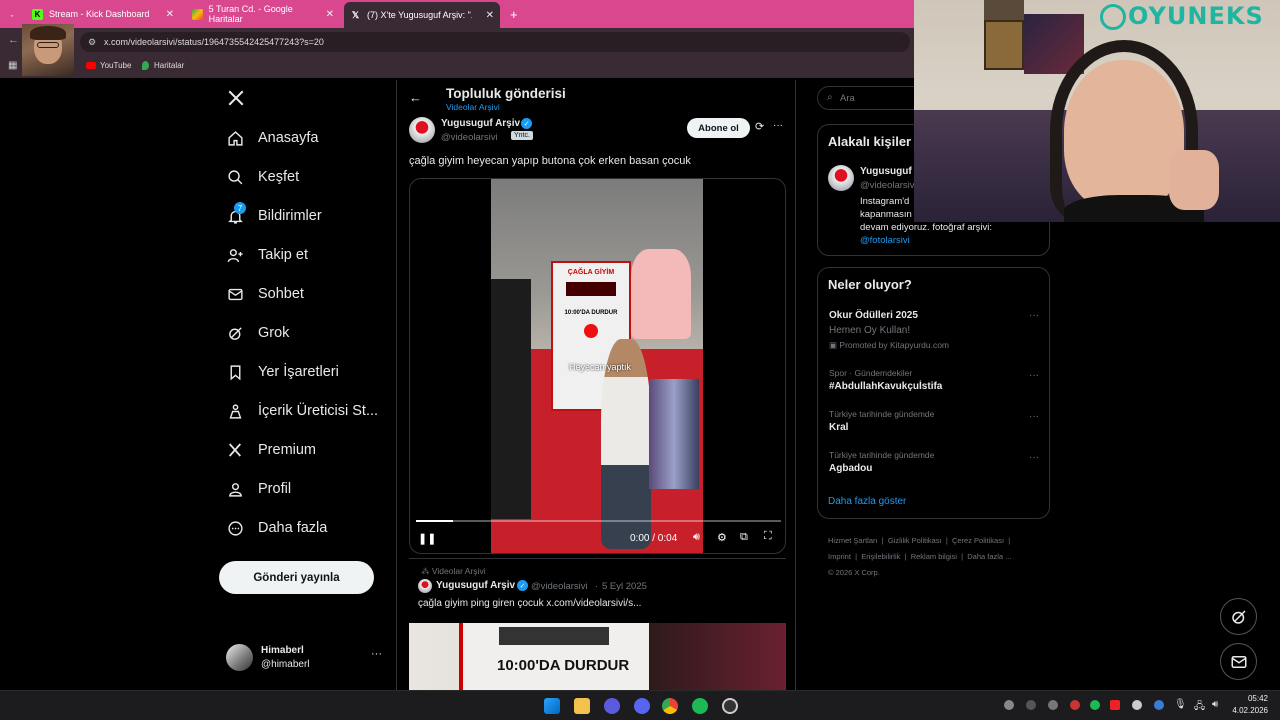 This screenshot has width=1280, height=720. What do you see at coordinates (597, 658) in the screenshot?
I see `media-preview: 10:00'DA DURDUR` at bounding box center [597, 658].